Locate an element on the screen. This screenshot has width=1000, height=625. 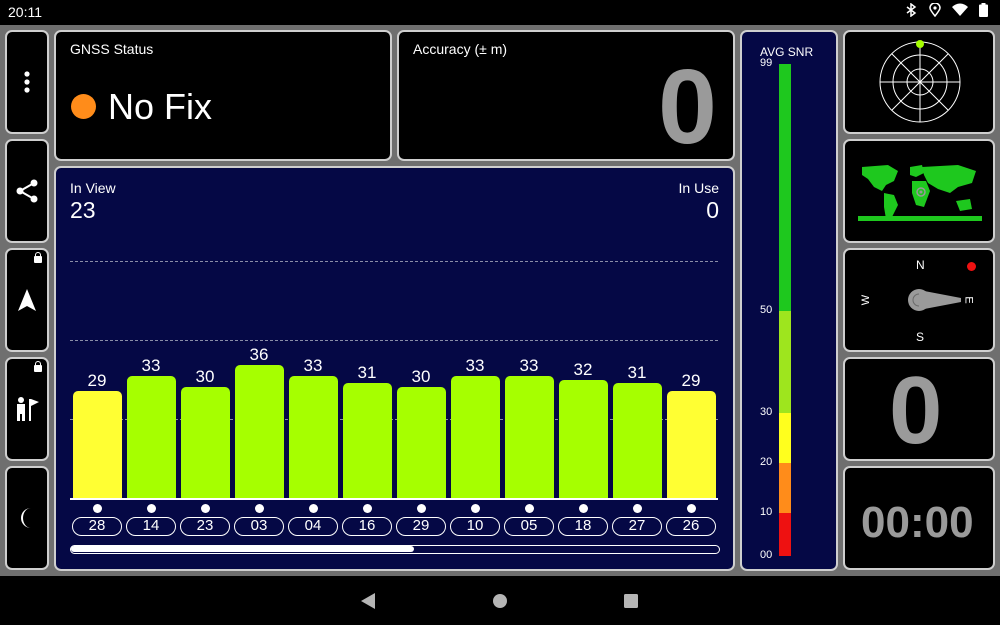
signal-value-label: 36 is located at coordinates (259, 354).